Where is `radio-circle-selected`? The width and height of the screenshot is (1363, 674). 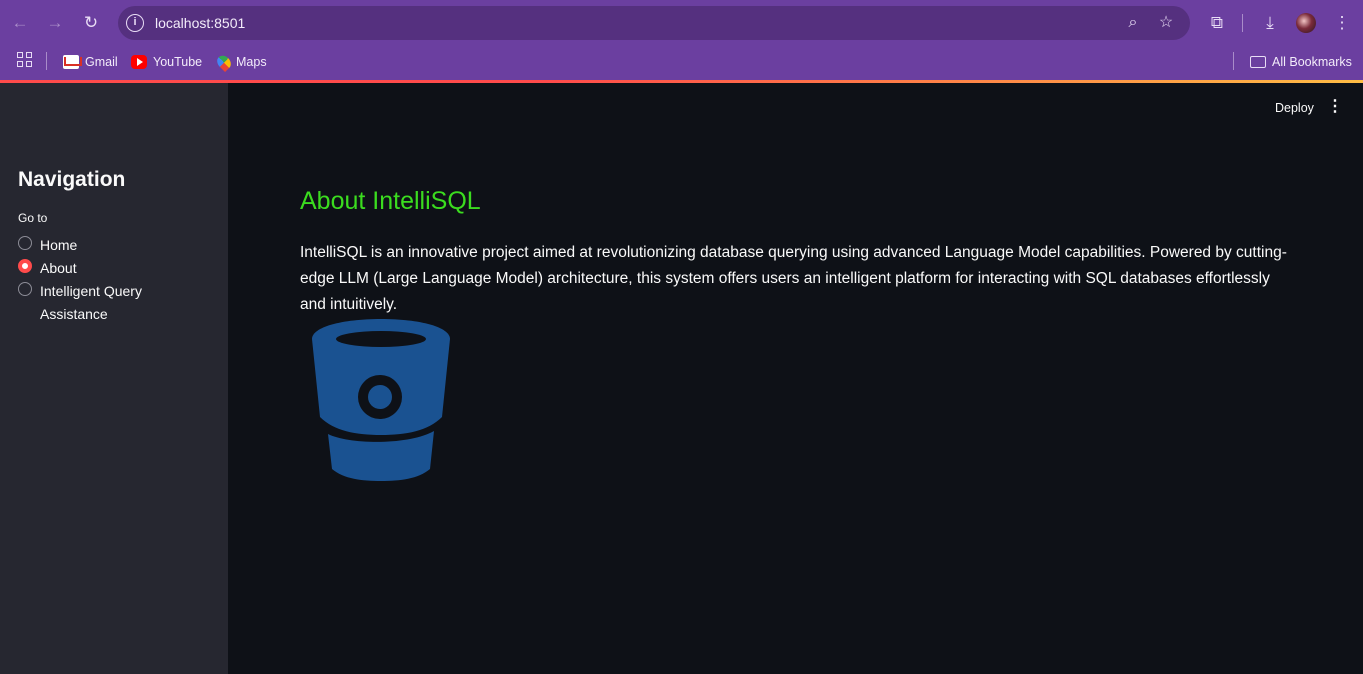 radio-circle-selected is located at coordinates (25, 266).